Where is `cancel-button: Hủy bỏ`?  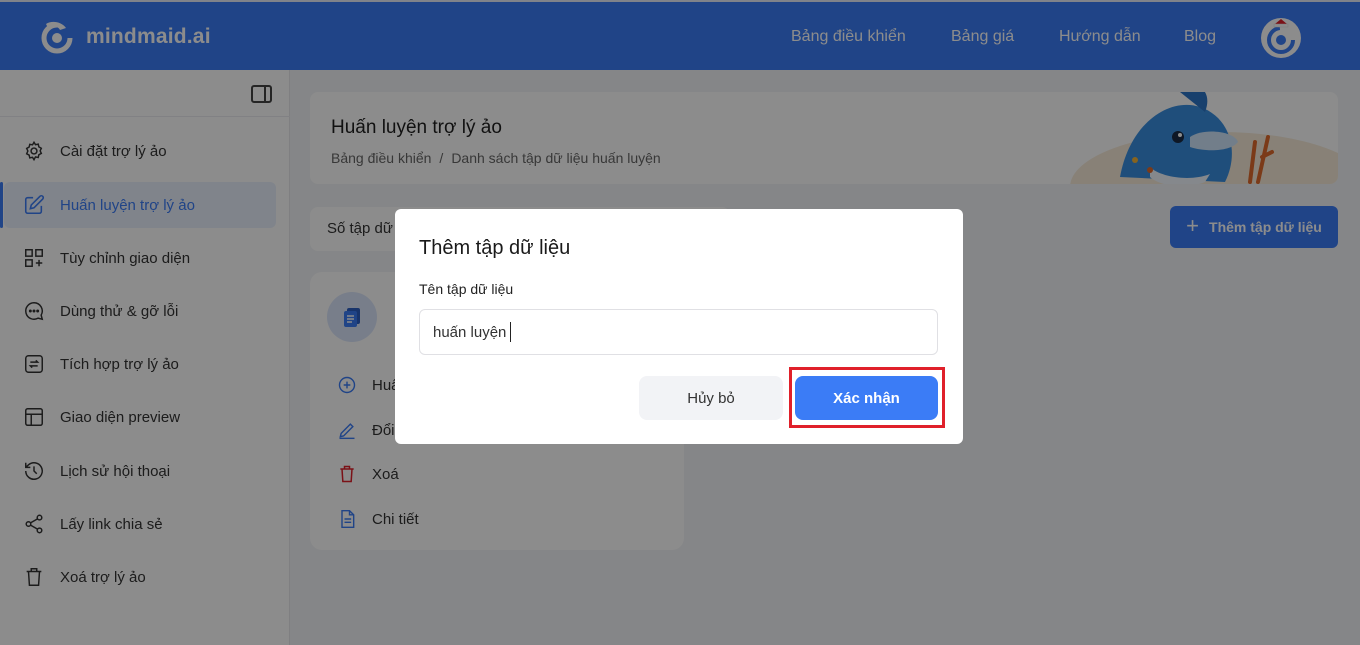
cancel-button: Hủy bỏ is located at coordinates (711, 398).